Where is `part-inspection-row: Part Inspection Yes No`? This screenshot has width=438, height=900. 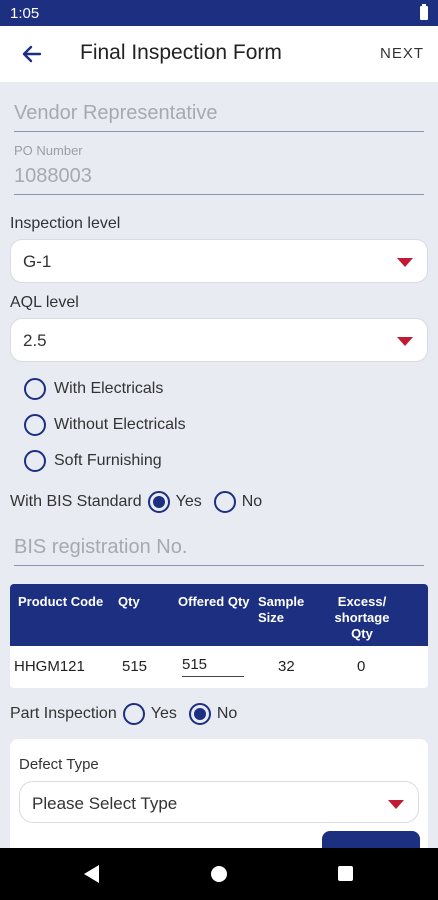
part-inspection-row: Part Inspection Yes No is located at coordinates (123, 714).